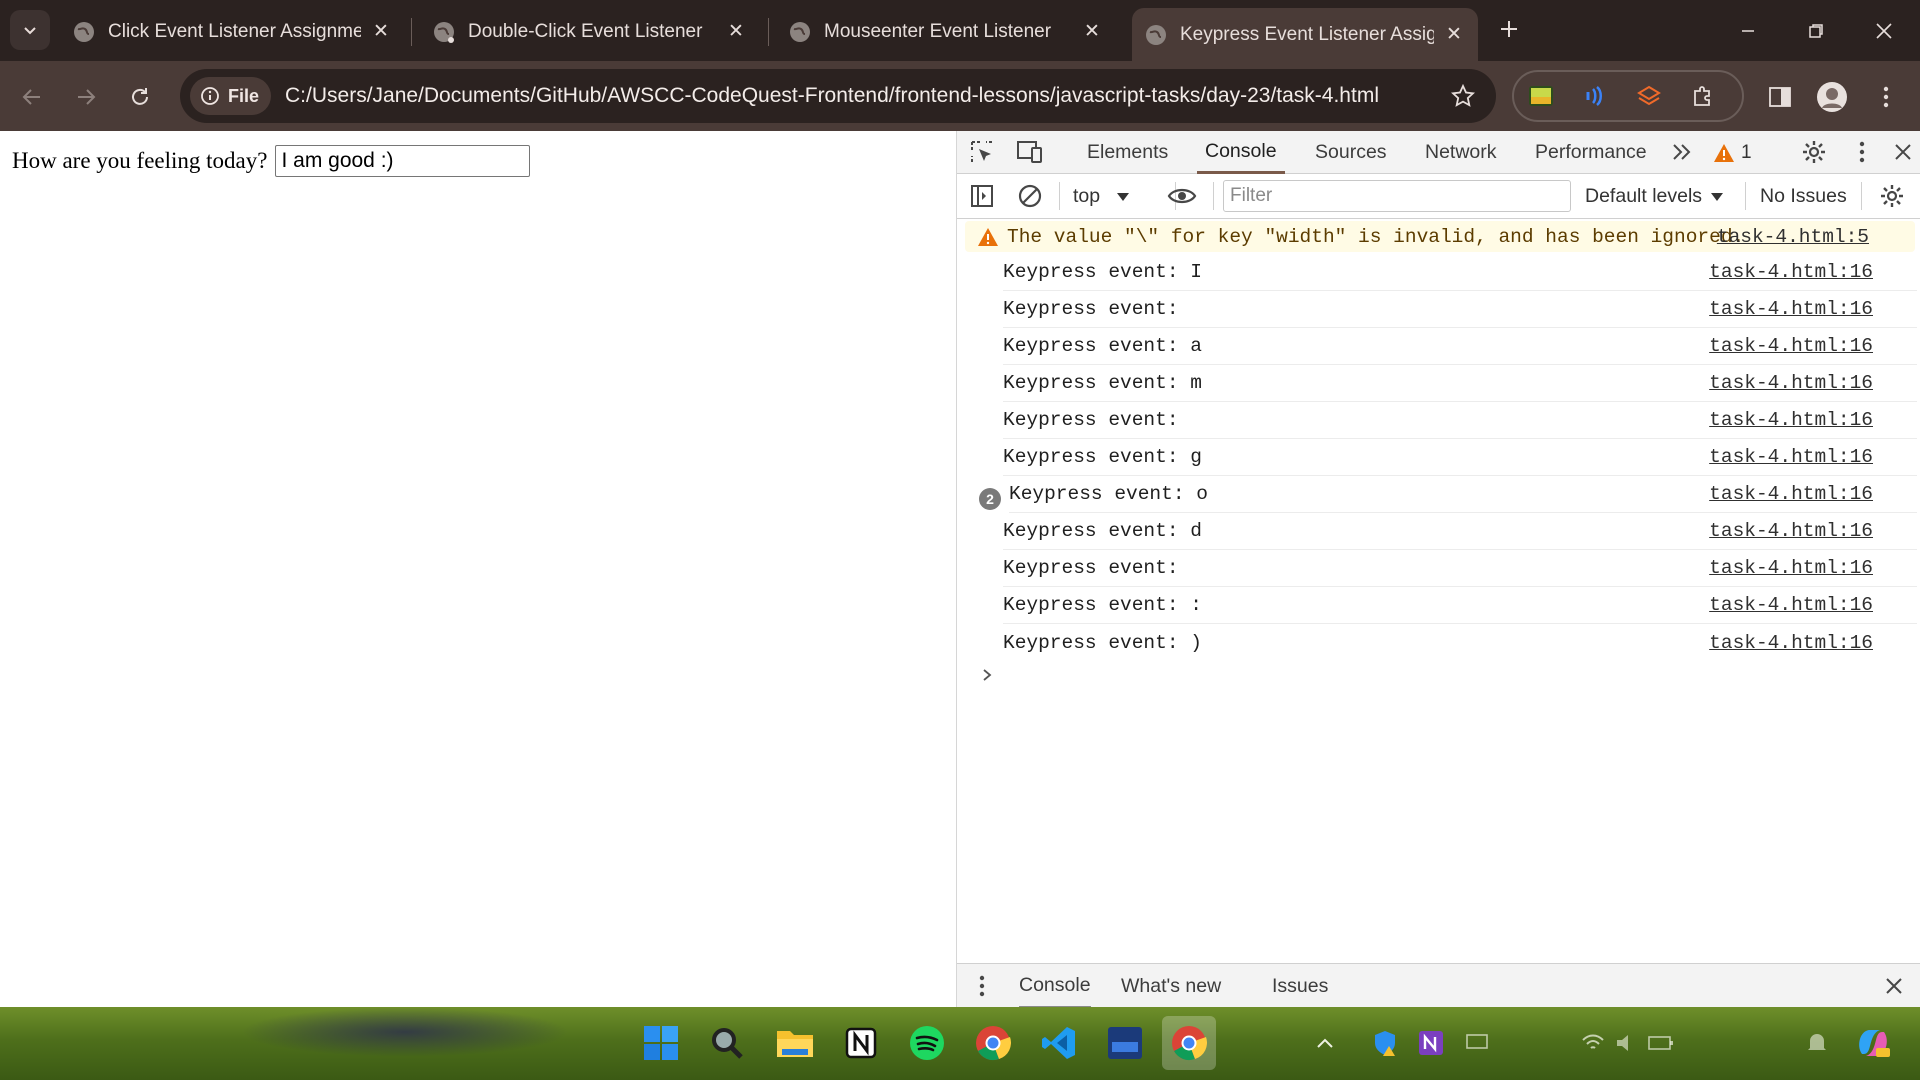 This screenshot has height=1080, width=1920. Describe the element at coordinates (661, 1043) in the screenshot. I see `start-button` at that location.